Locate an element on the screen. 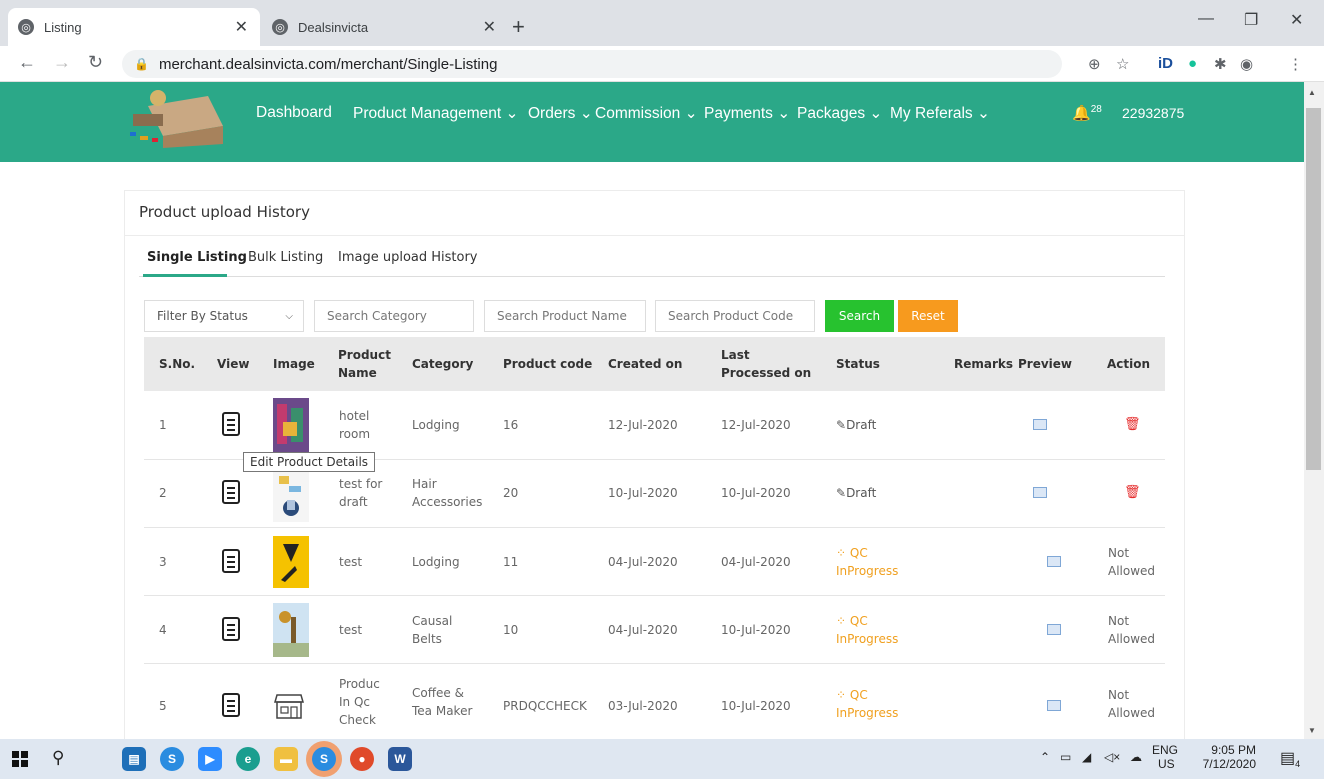 The height and width of the screenshot is (779, 1324). nav-commission: Commission ⌄ is located at coordinates (646, 113).